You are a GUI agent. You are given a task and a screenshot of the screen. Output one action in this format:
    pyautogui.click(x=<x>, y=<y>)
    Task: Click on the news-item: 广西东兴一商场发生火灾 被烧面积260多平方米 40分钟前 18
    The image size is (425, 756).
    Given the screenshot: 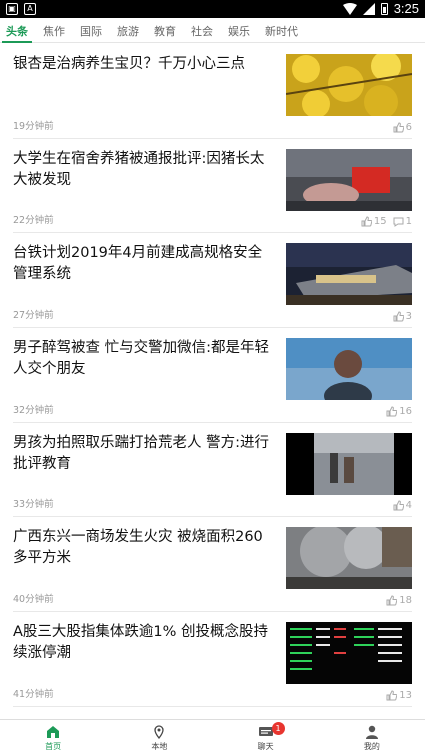 What is the action you would take?
    pyautogui.click(x=212, y=565)
    